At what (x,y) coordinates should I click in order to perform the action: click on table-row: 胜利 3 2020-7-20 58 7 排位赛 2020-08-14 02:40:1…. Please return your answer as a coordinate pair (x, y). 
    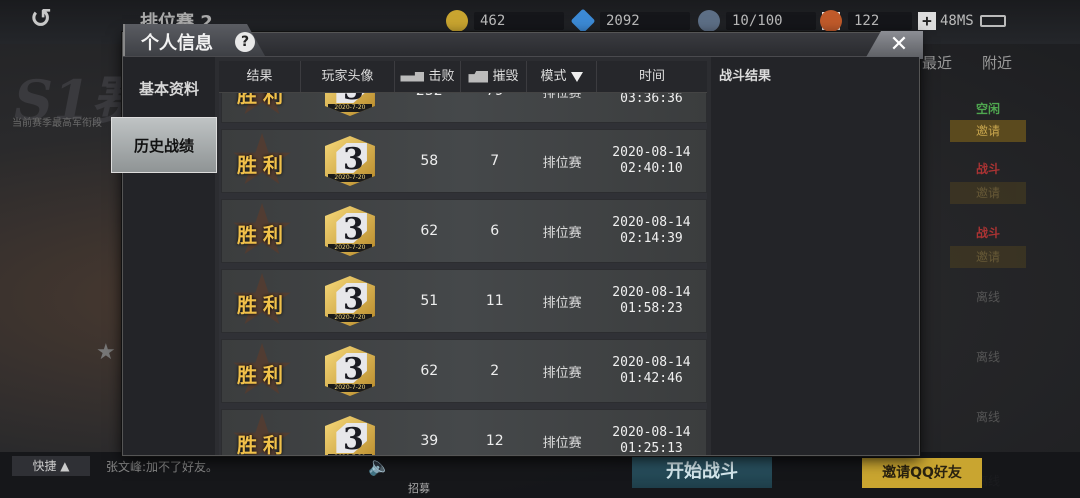
    Looking at the image, I should click on (464, 161).